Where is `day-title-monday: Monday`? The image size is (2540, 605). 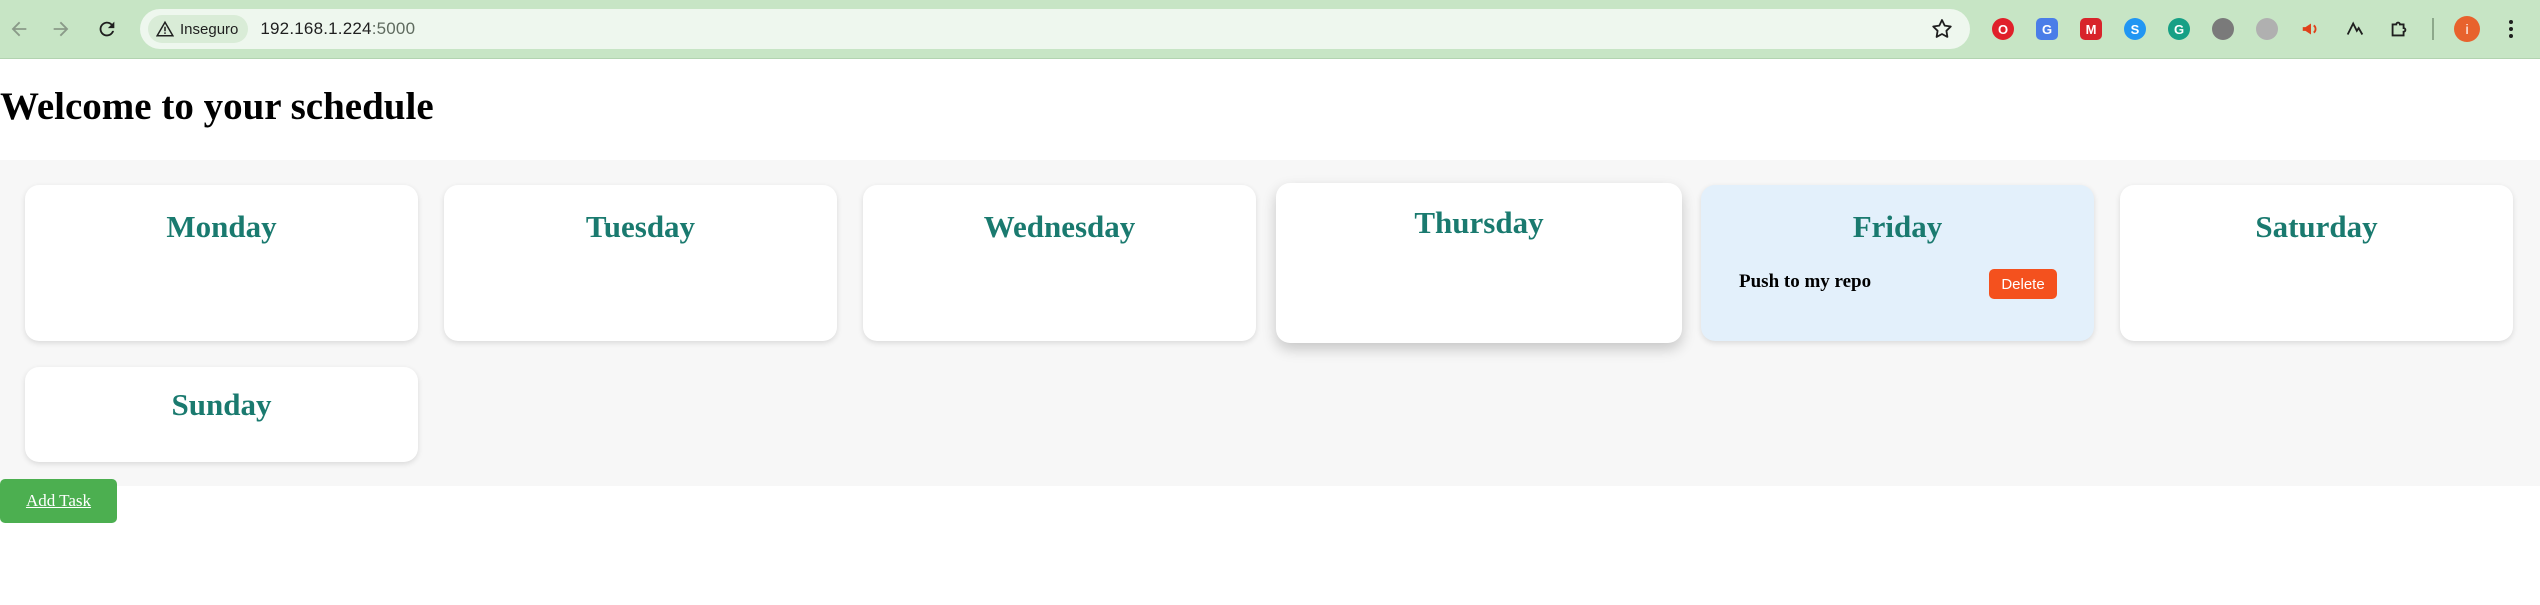
day-title-monday: Monday is located at coordinates (221, 226).